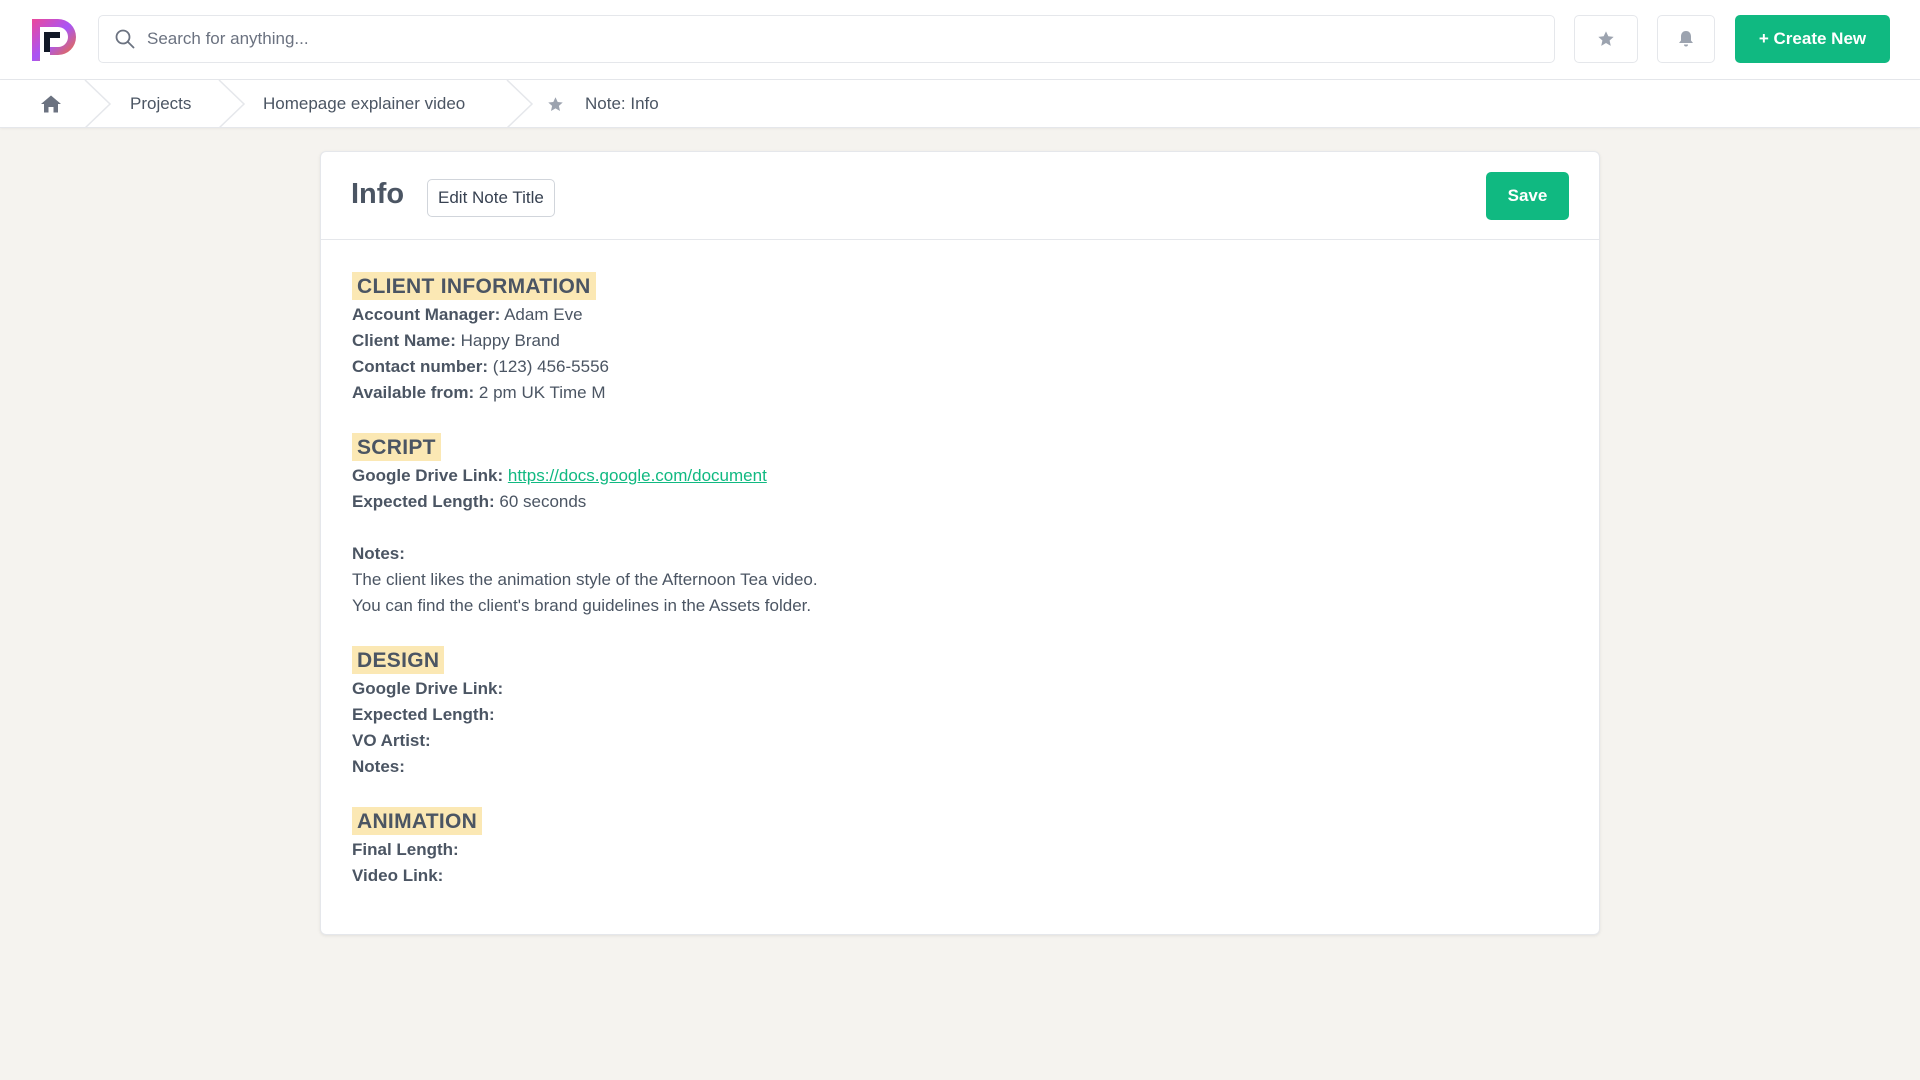  What do you see at coordinates (474, 286) in the screenshot?
I see `section-heading: CLIENT INFORMATION` at bounding box center [474, 286].